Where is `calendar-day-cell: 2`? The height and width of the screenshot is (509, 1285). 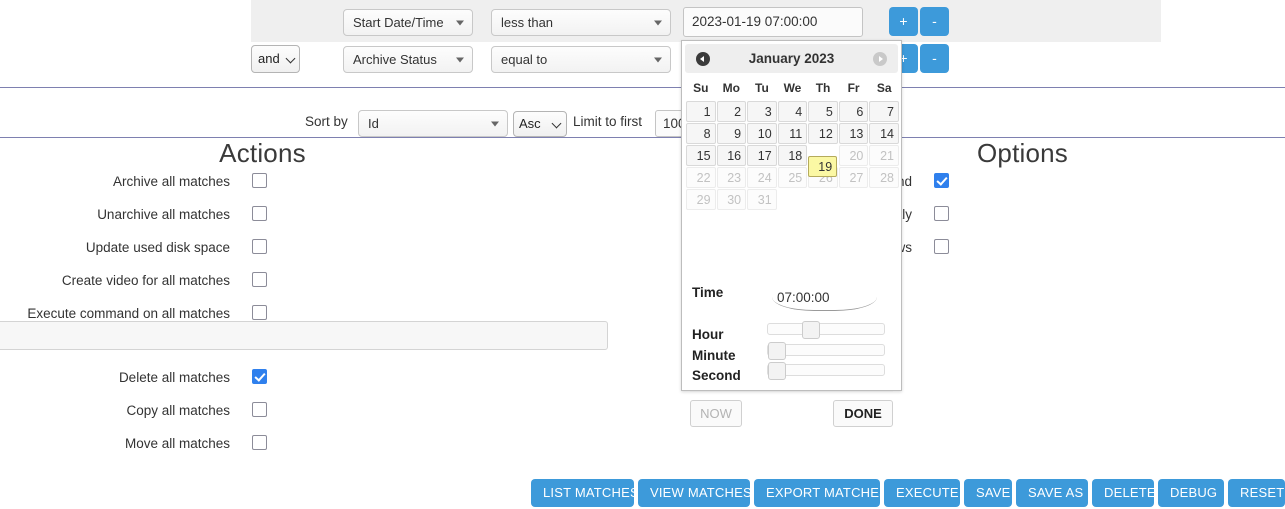
calendar-day-cell: 2 is located at coordinates (731, 111).